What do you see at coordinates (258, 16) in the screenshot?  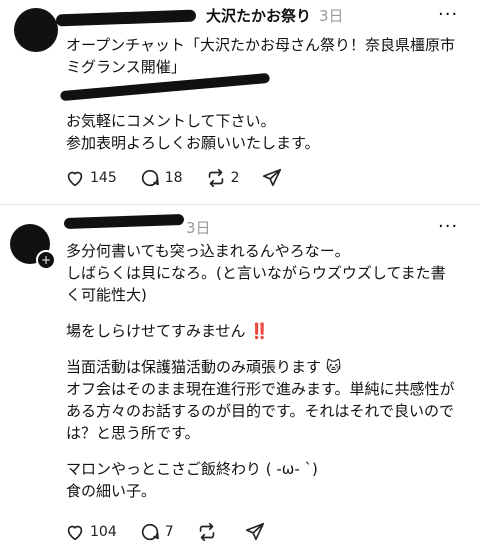 I see `username: 大沢たかお祭り` at bounding box center [258, 16].